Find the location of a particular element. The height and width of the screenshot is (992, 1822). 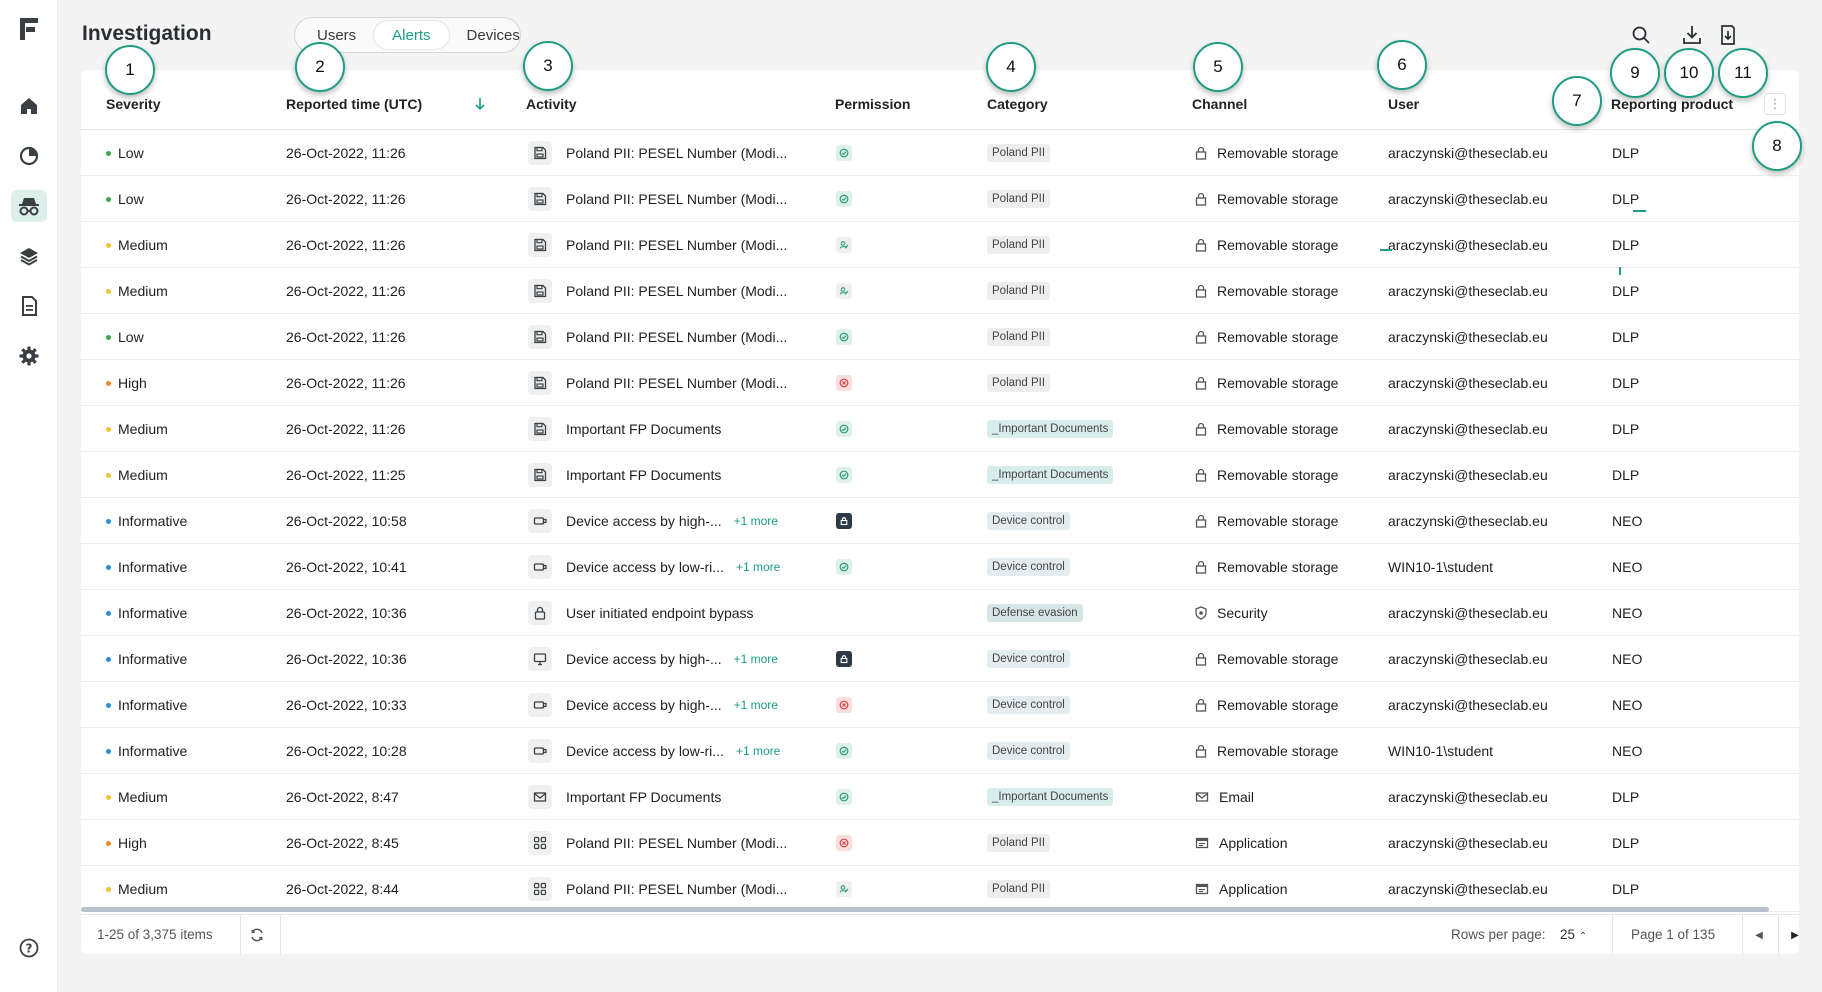

column-header-severity: Severity is located at coordinates (133, 104).